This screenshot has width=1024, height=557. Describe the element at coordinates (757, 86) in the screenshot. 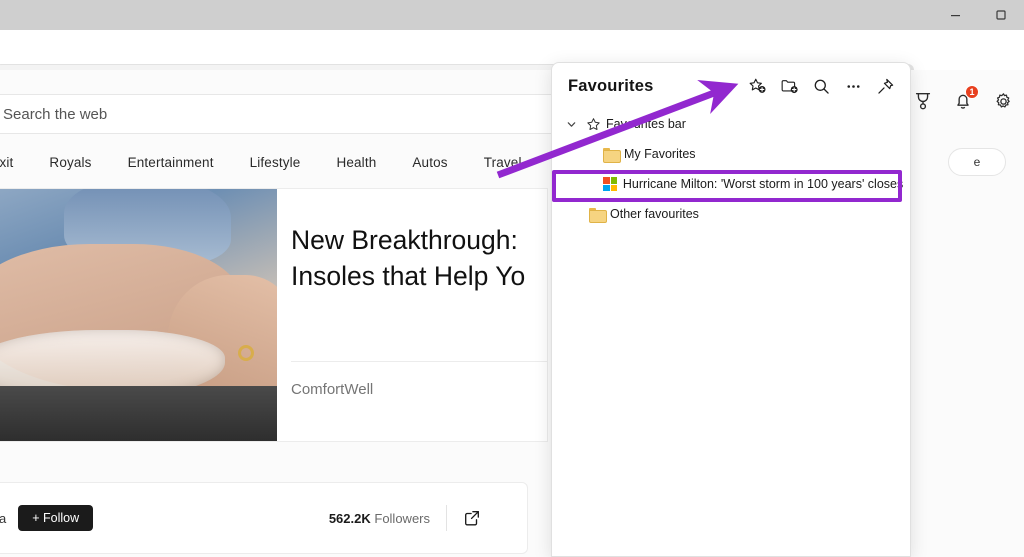

I see `add-favourite-icon` at that location.